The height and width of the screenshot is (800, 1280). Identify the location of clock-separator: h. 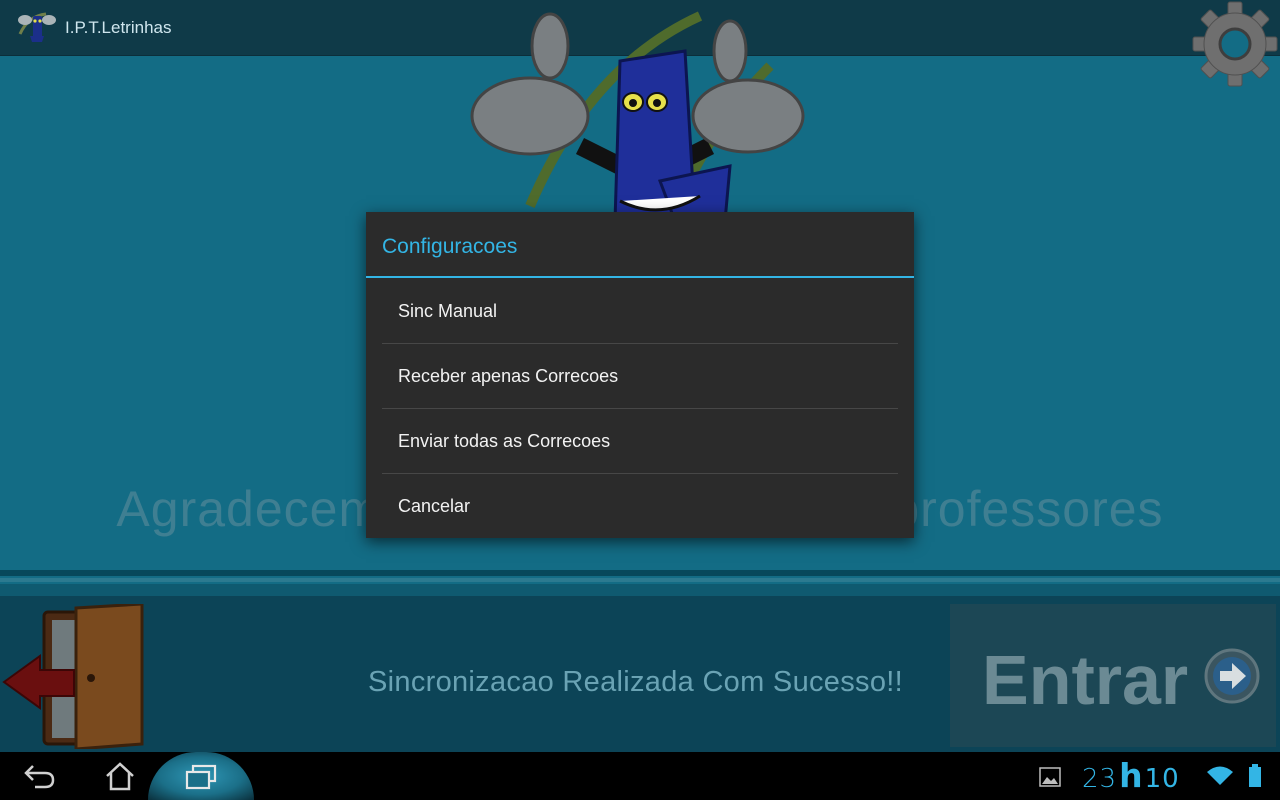
(1131, 775).